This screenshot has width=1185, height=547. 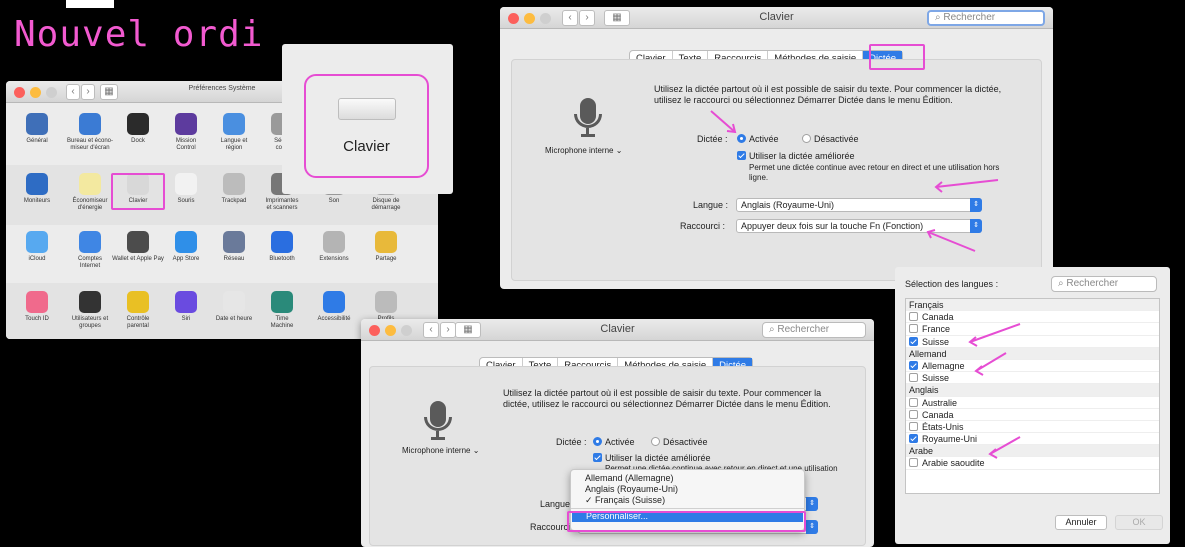 I want to click on arrow-activee, so click(x=723, y=121).